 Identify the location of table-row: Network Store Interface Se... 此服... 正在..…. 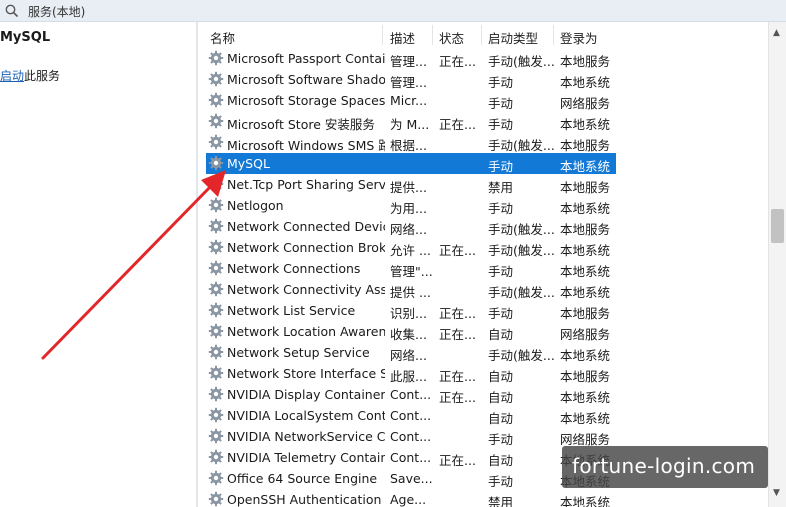
(411, 373).